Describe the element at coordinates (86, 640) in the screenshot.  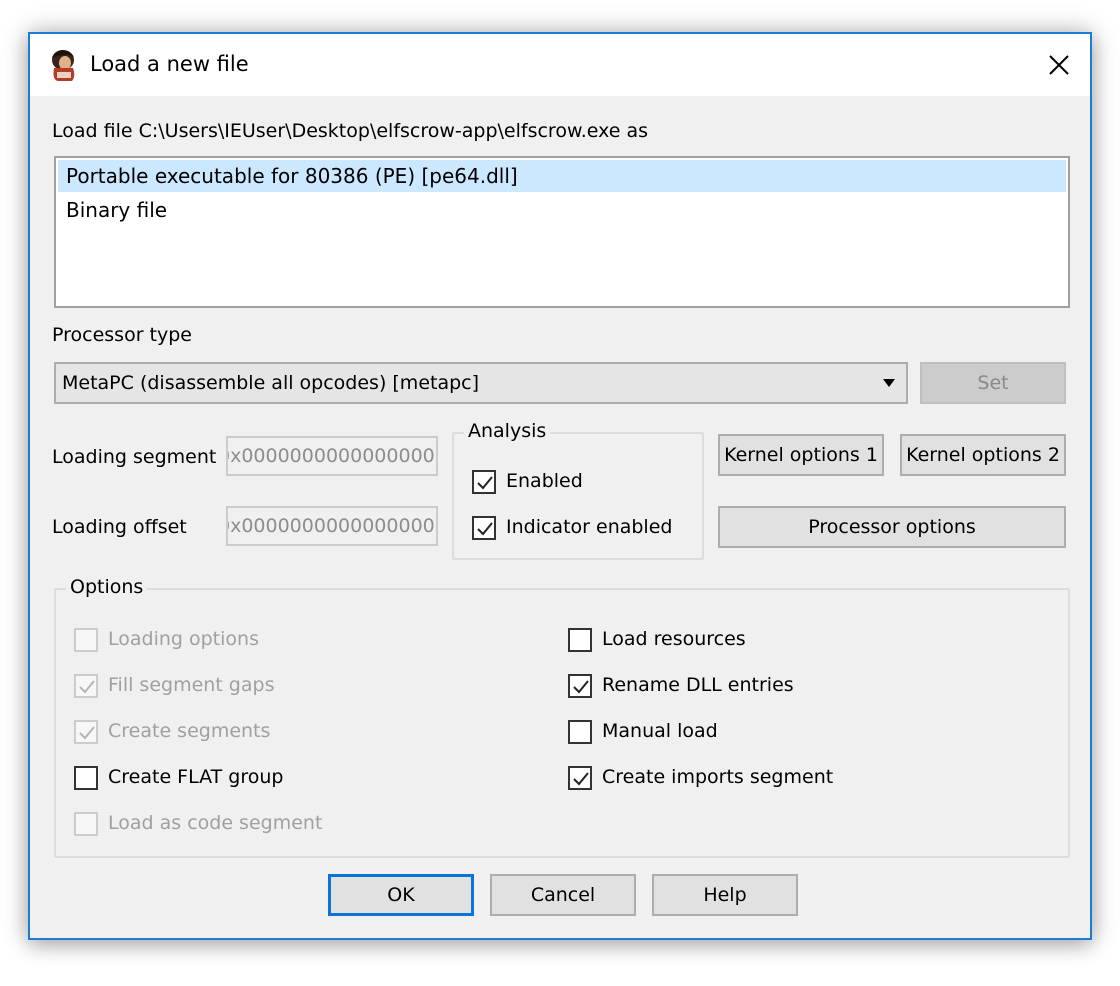
I see `loading-options-checkbox` at that location.